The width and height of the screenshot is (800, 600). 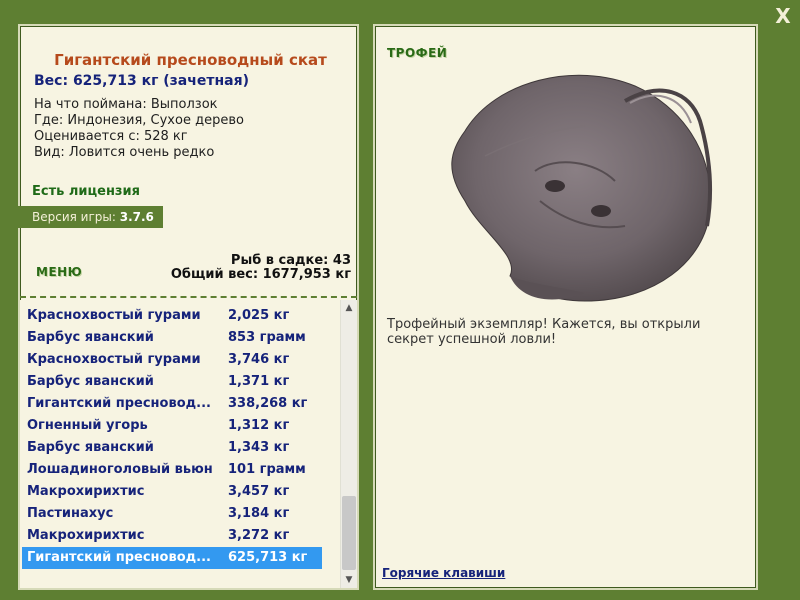 I want to click on version-label: Версия игры:, so click(x=74, y=217).